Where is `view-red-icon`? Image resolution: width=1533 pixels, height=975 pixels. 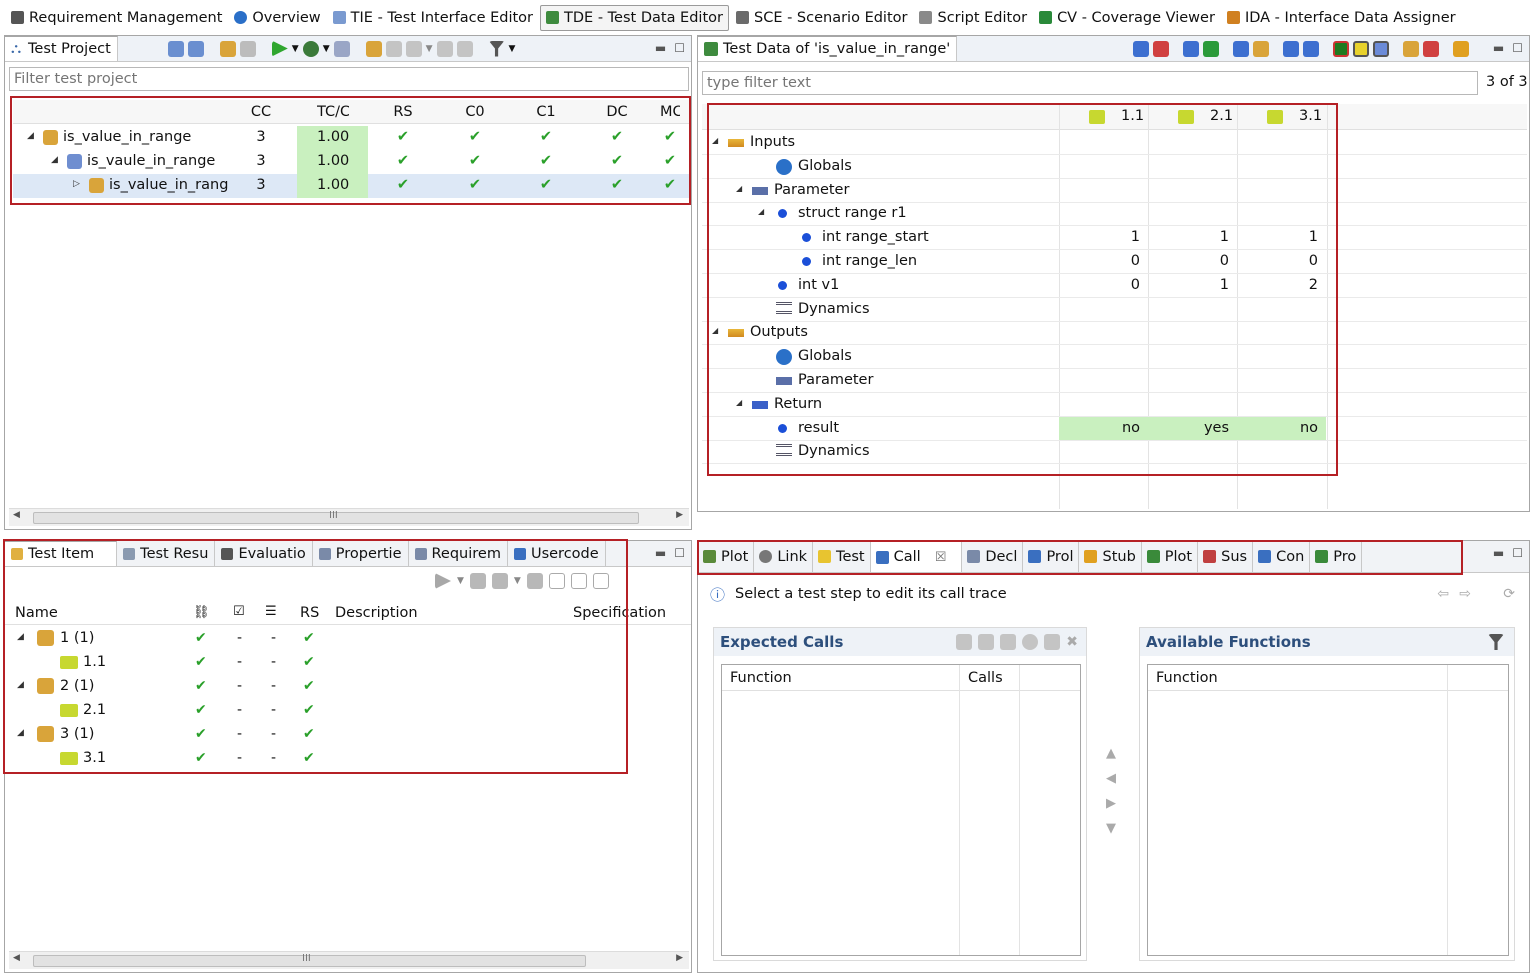 view-red-icon is located at coordinates (1341, 48).